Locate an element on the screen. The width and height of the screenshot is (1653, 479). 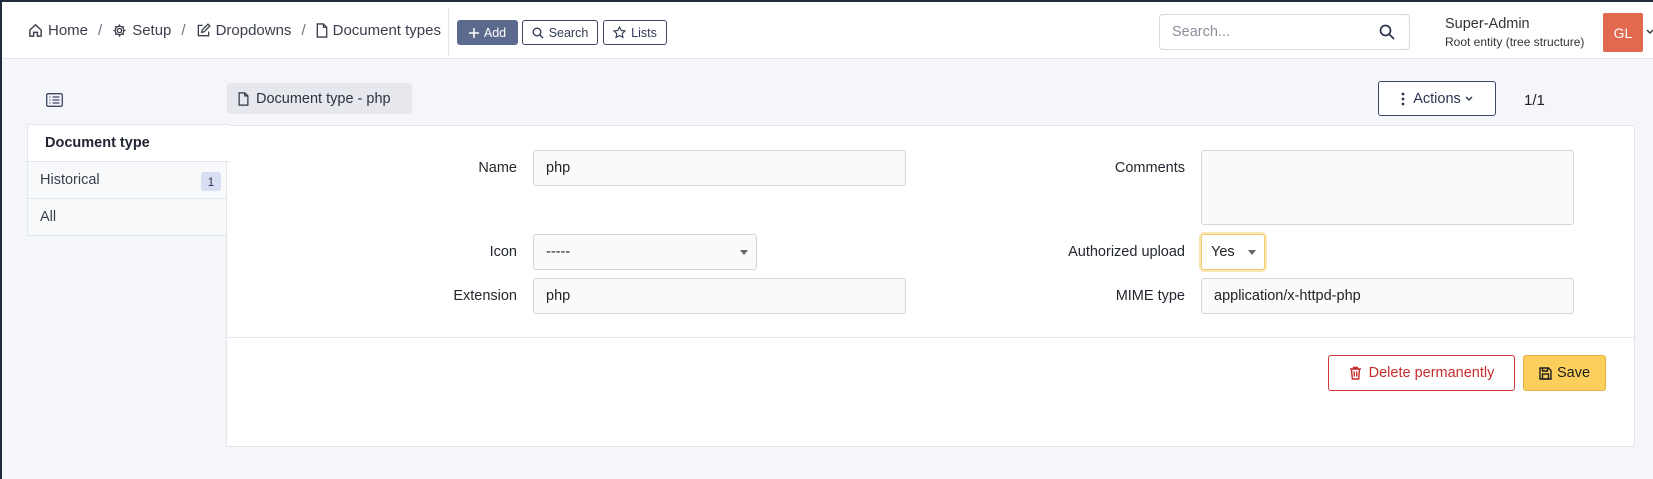
edit-icon is located at coordinates (204, 30).